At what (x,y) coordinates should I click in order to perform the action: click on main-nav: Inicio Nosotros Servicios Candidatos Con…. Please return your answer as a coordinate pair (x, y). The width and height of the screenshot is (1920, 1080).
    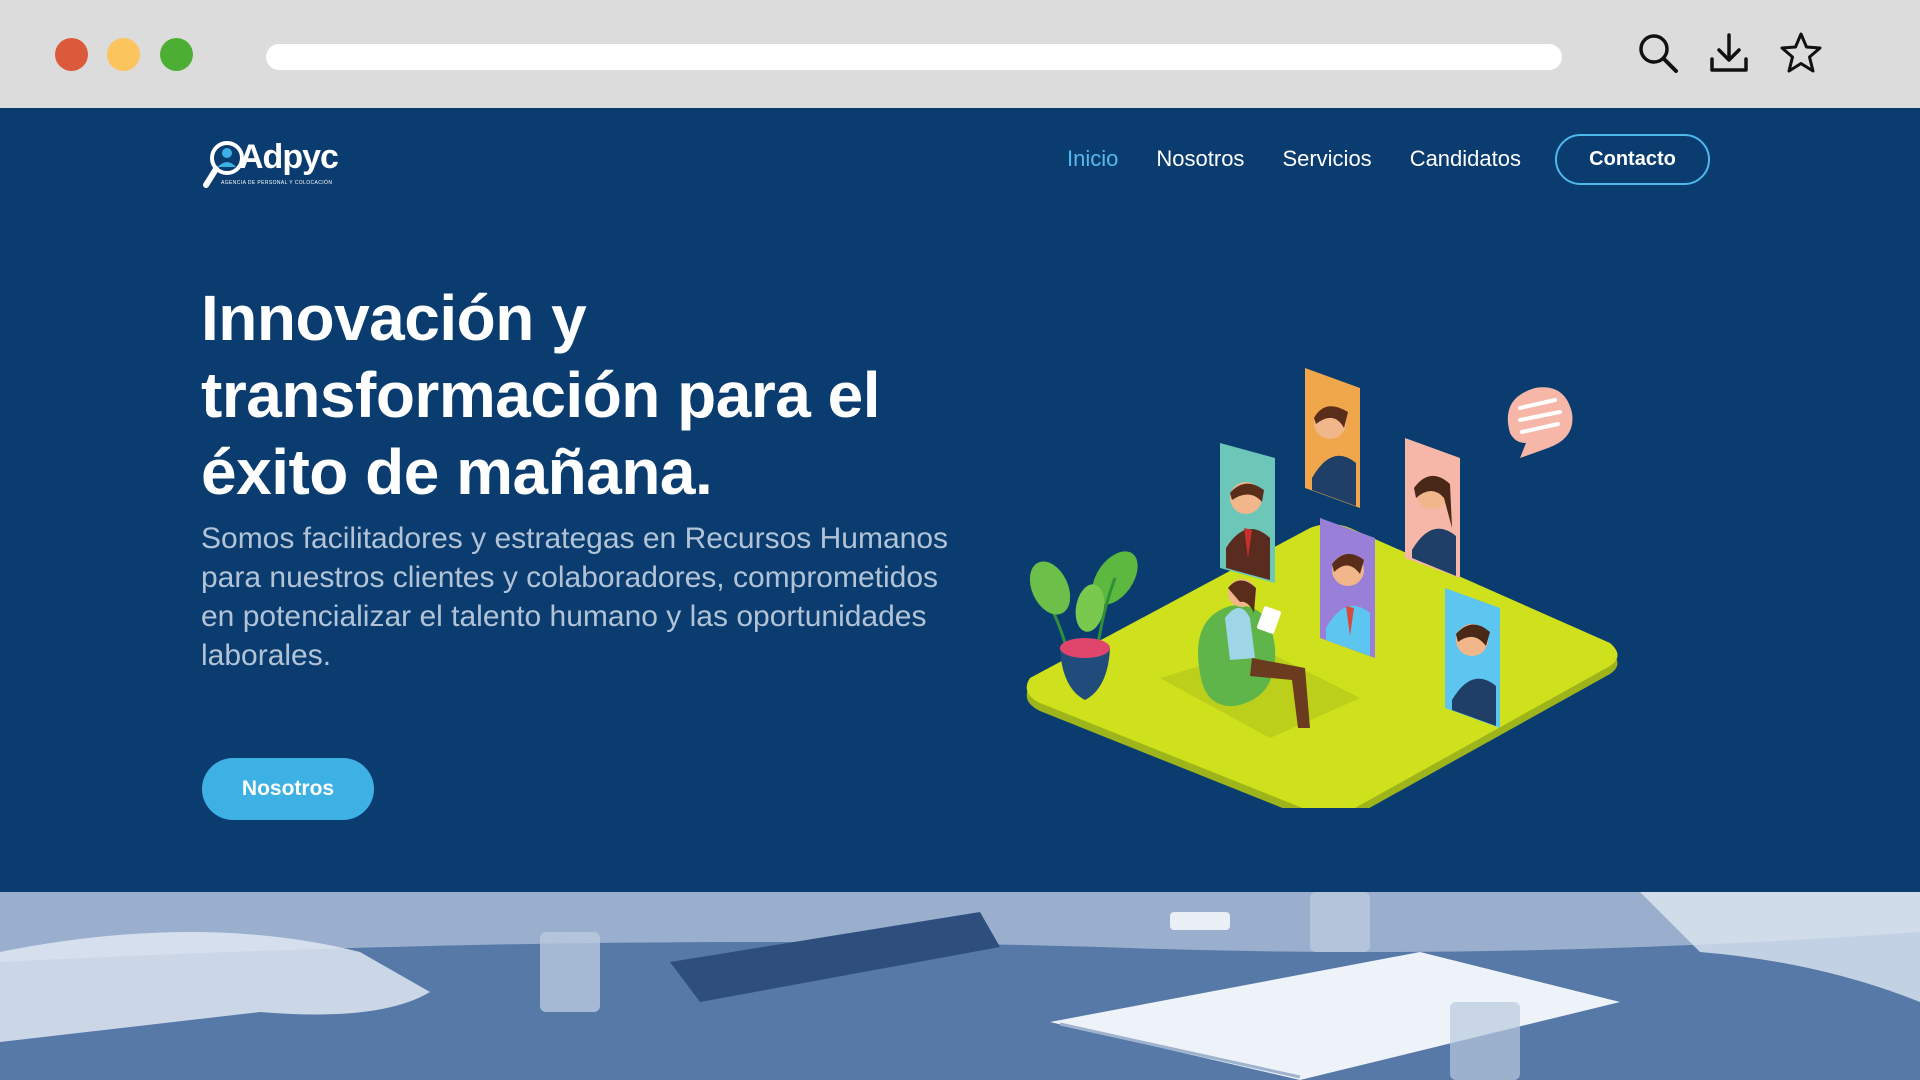
    Looking at the image, I should click on (1388, 159).